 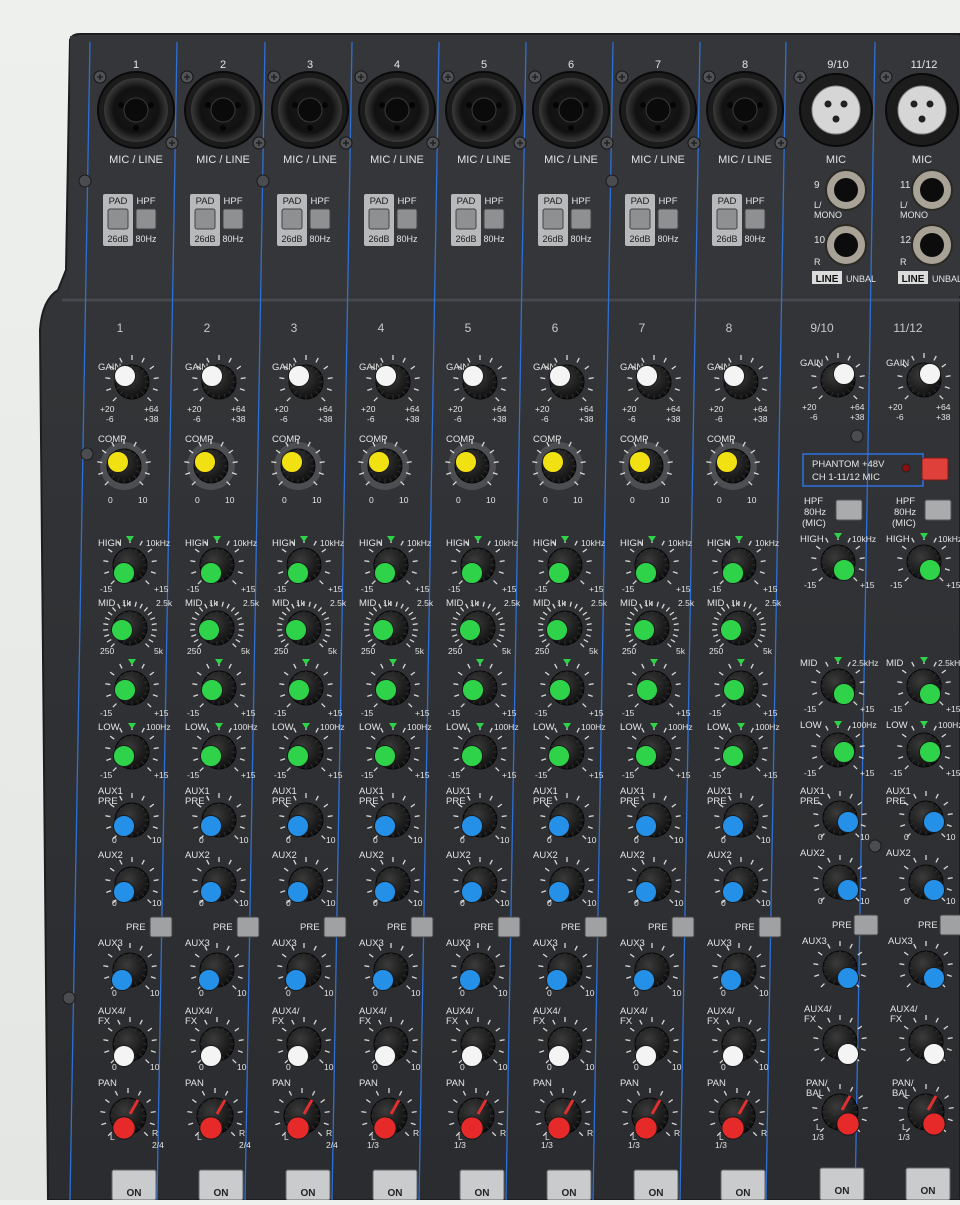 I want to click on gain-scale: +20, so click(x=629, y=409).